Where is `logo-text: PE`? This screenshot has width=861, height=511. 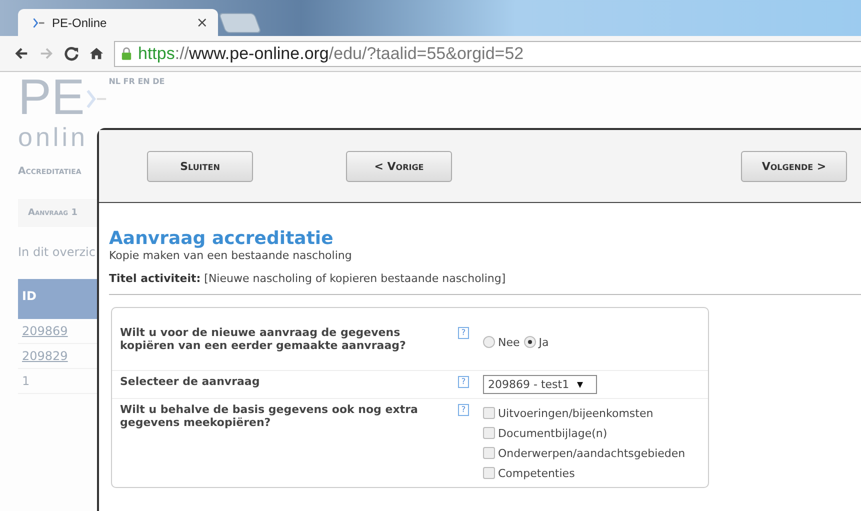 logo-text: PE is located at coordinates (51, 97).